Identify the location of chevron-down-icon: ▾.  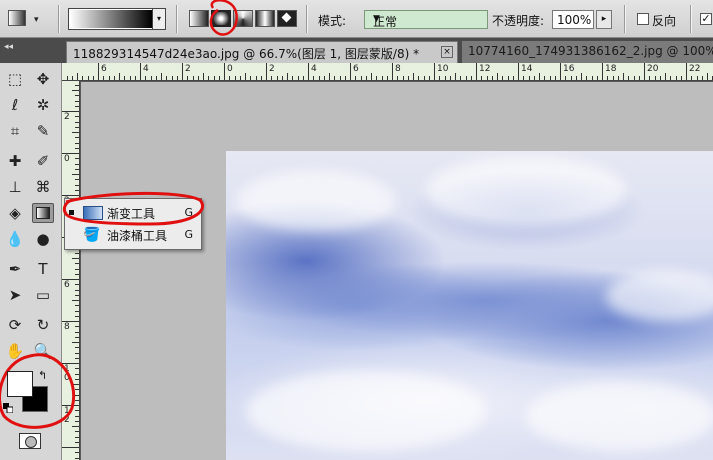
(158, 19).